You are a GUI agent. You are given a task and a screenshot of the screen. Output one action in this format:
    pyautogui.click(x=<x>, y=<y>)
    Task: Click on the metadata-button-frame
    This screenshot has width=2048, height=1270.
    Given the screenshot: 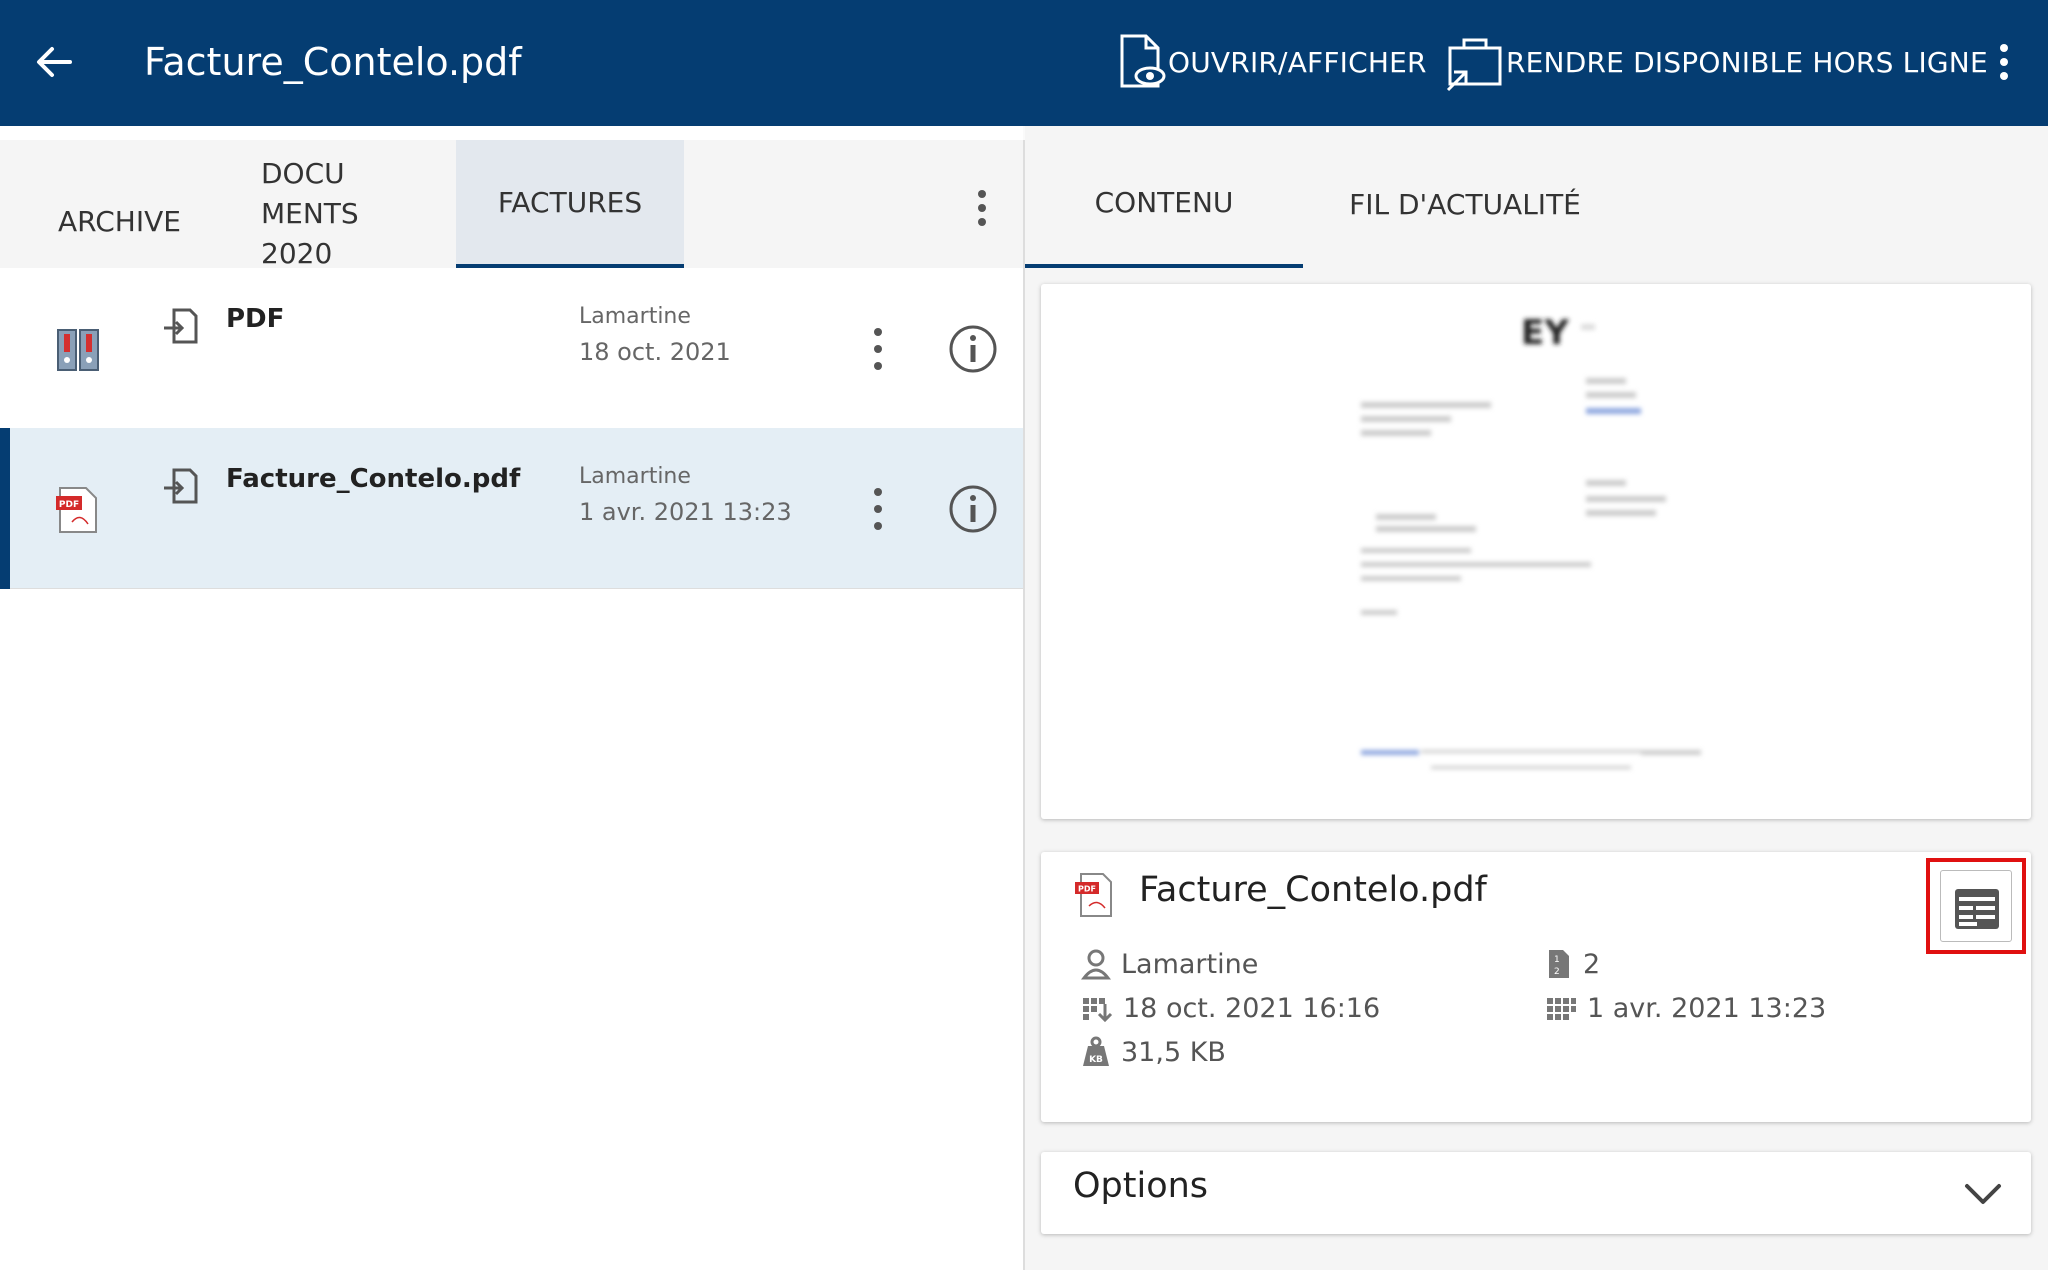 What is the action you would take?
    pyautogui.click(x=1976, y=906)
    